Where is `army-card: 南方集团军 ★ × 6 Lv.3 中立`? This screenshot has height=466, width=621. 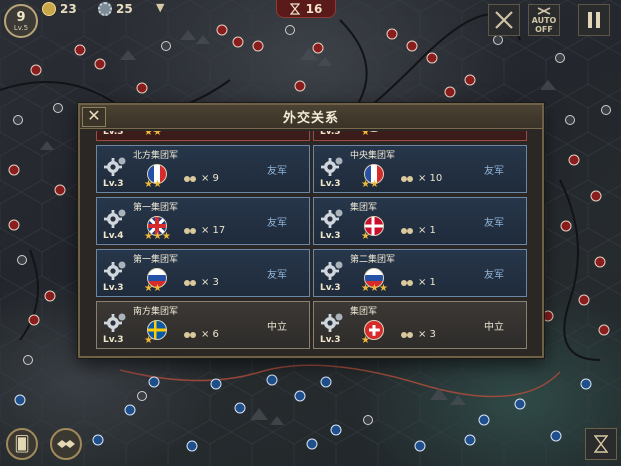 army-card: 南方集团军 ★ × 6 Lv.3 中立 is located at coordinates (203, 325).